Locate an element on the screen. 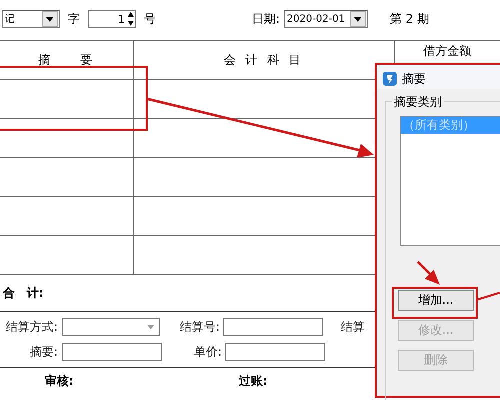 This screenshot has width=500, height=400. totals-label: 合 计: is located at coordinates (23, 293).